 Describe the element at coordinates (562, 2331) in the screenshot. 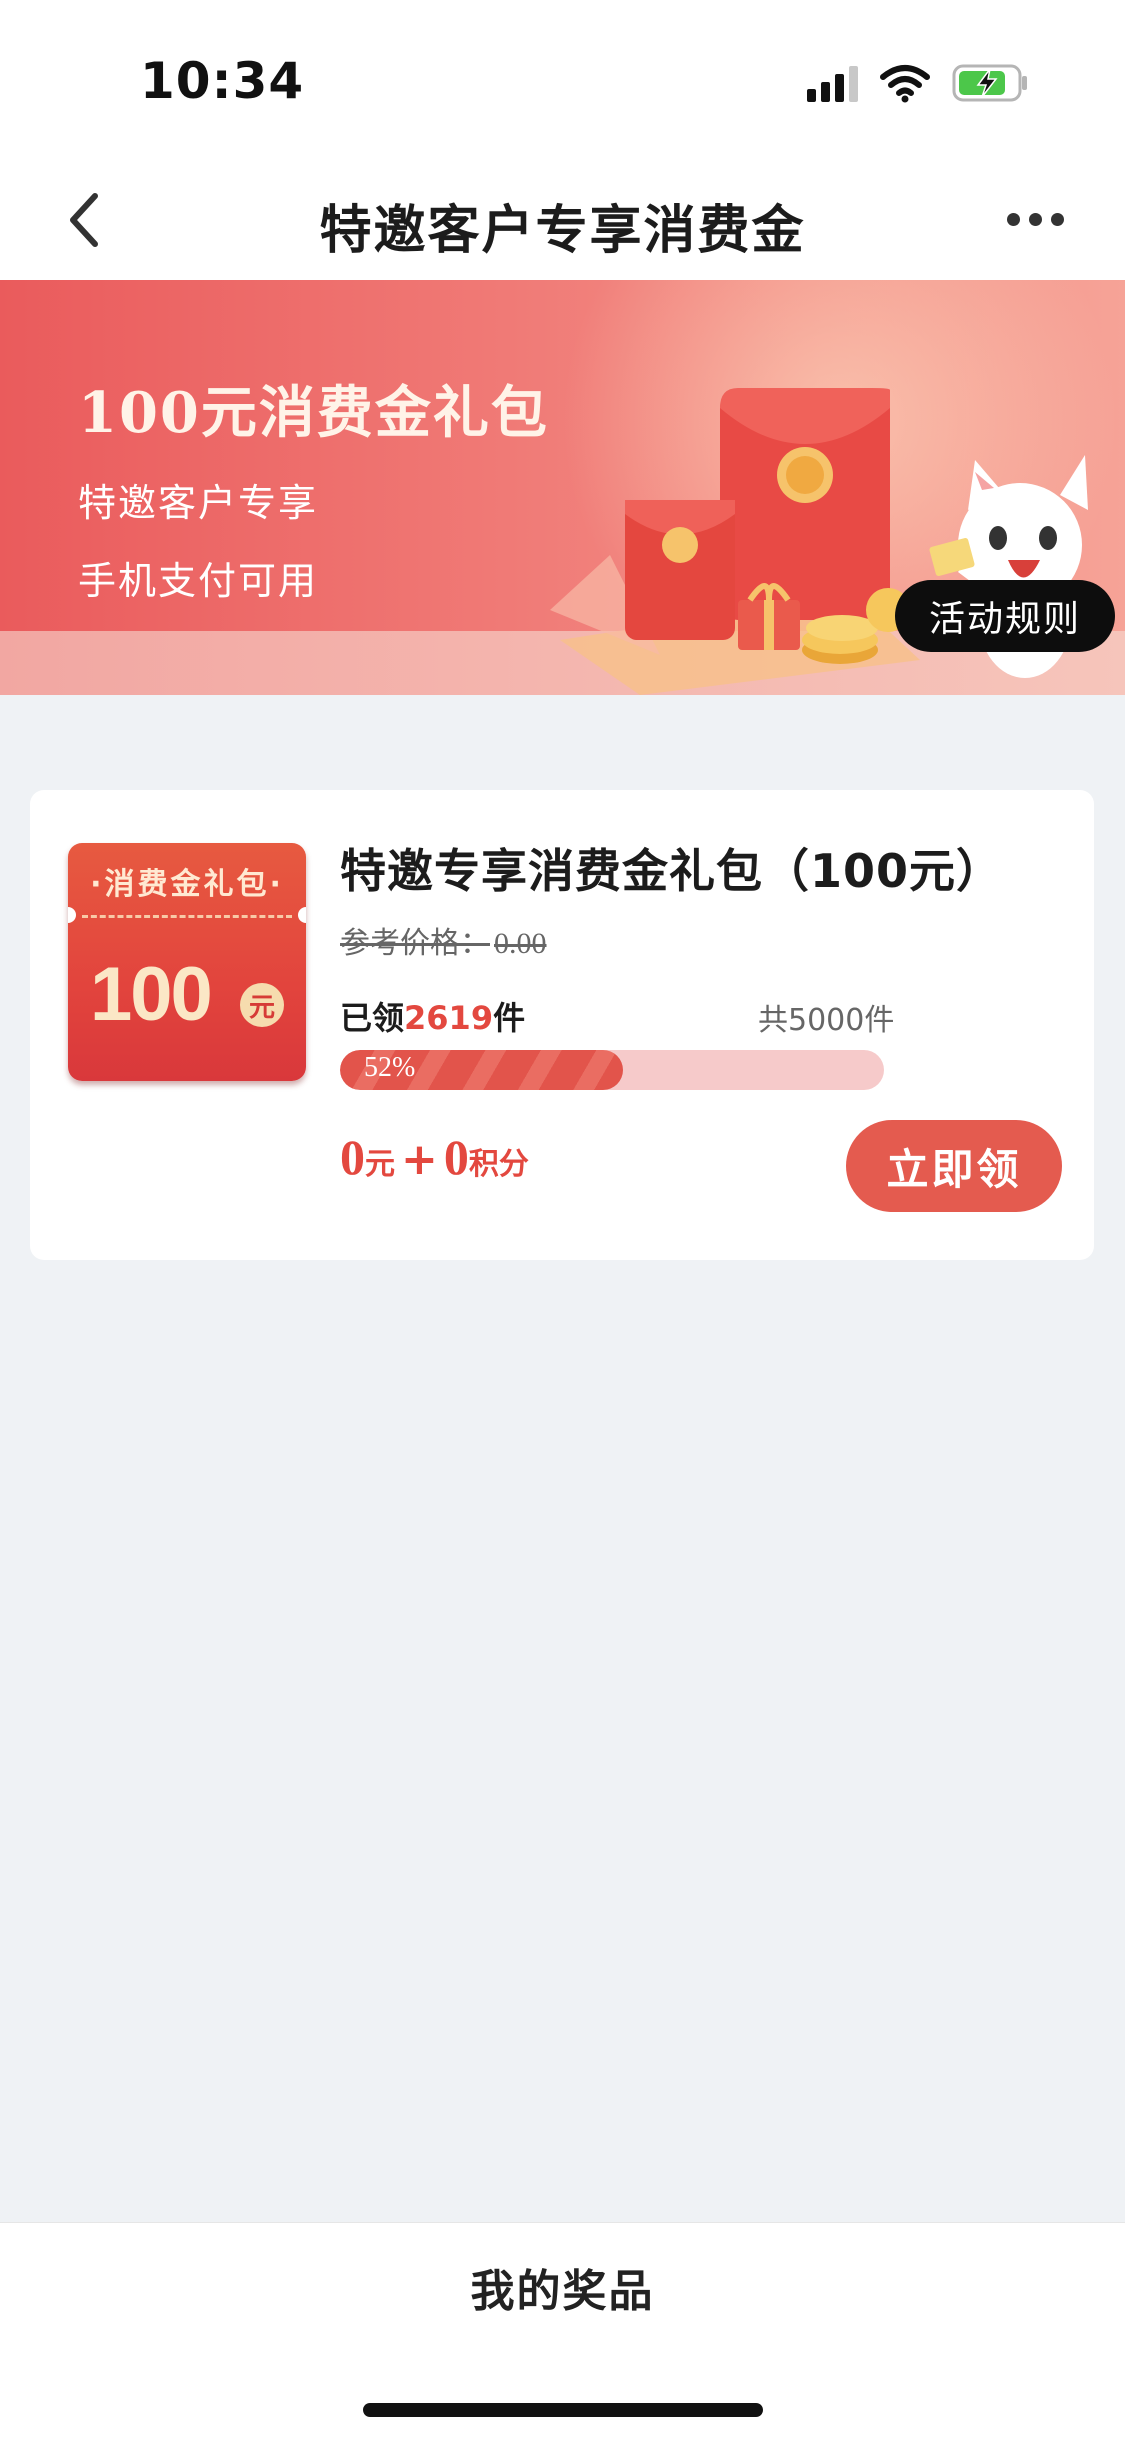

I see `bottom-bar: 我的奖品` at that location.